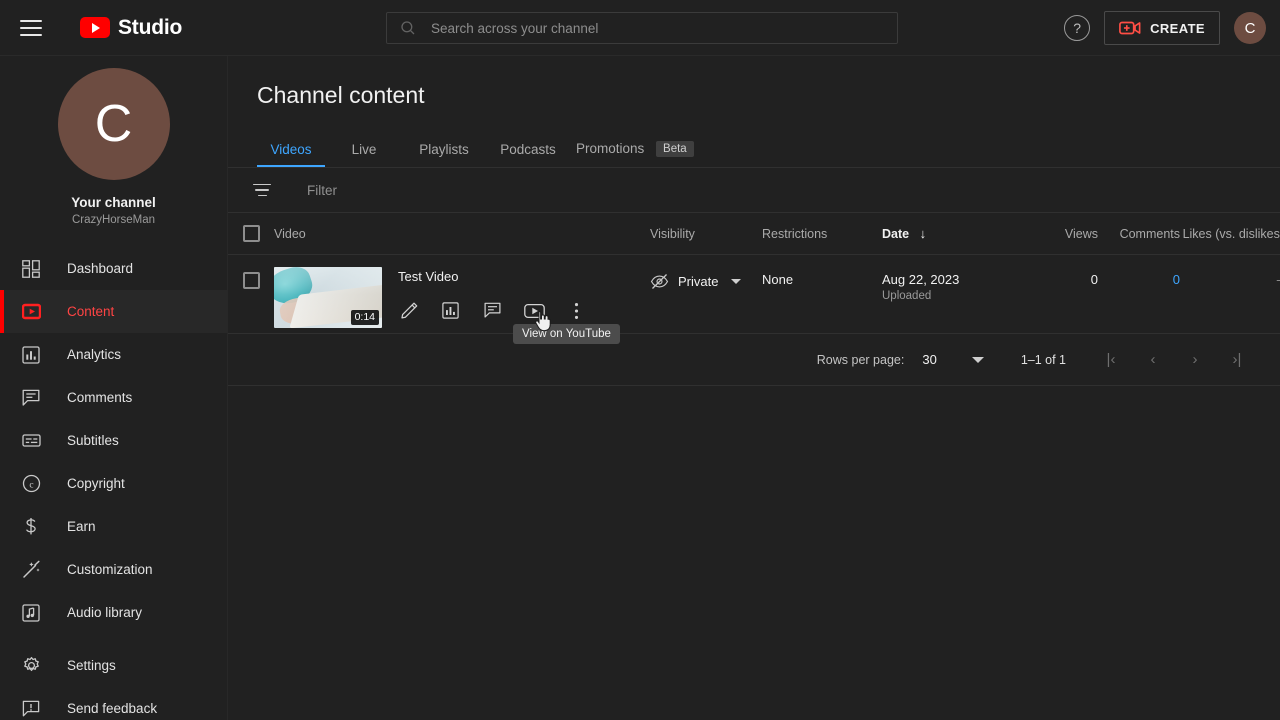 The image size is (1280, 720). What do you see at coordinates (736, 281) in the screenshot?
I see `chevron-down-icon` at bounding box center [736, 281].